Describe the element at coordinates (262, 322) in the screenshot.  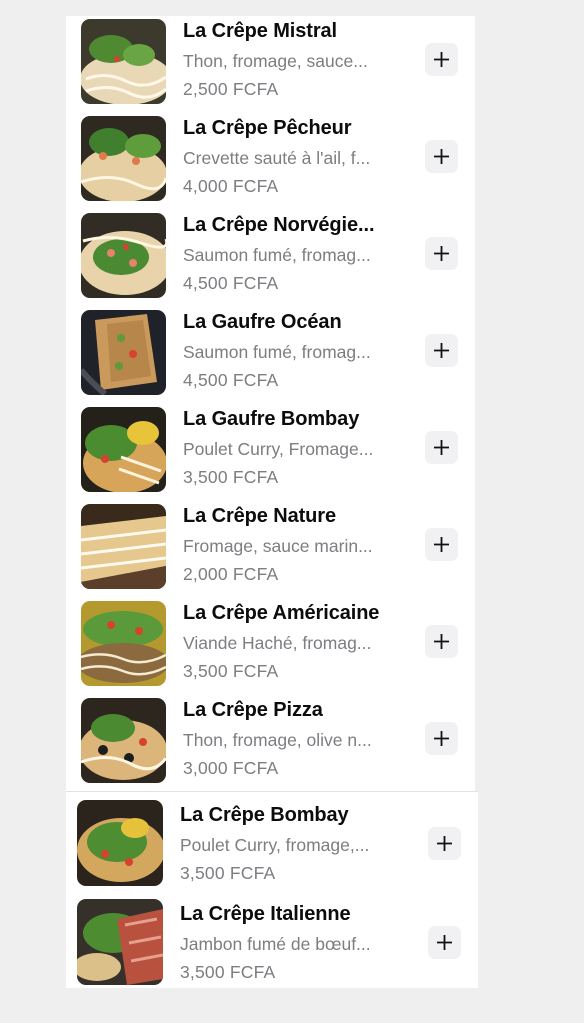
I see `item-name: La Gaufre Océan` at that location.